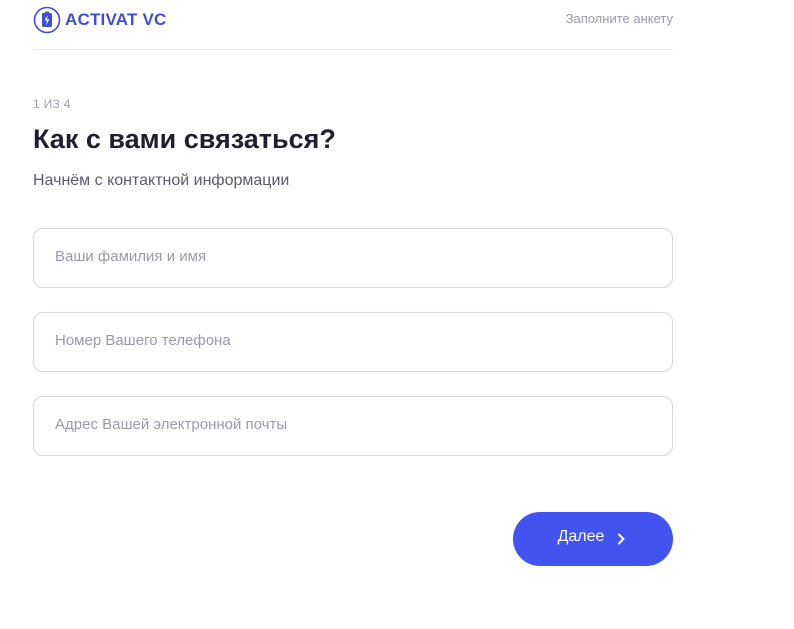  Describe the element at coordinates (161, 180) in the screenshot. I see `page-subtitle: Начнём с контактной информации` at that location.